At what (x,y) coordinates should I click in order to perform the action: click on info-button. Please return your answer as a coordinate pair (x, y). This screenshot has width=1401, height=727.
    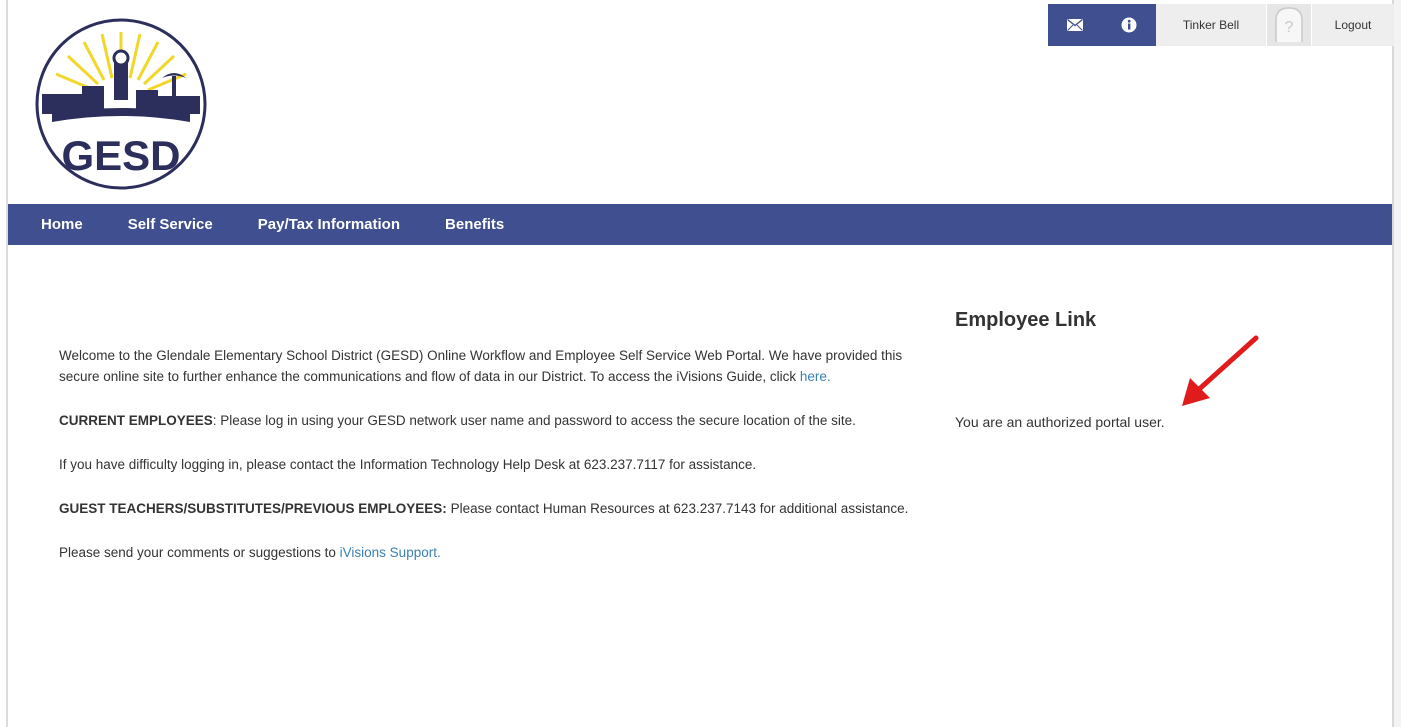
    Looking at the image, I should click on (1129, 25).